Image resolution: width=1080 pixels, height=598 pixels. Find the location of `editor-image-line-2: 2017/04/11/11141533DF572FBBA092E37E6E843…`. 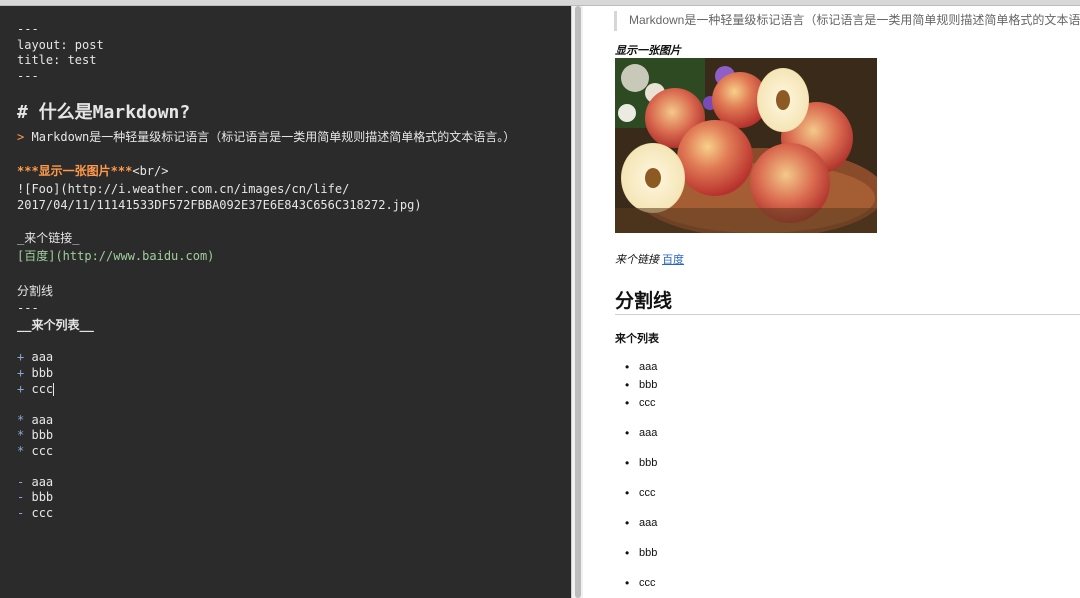

editor-image-line-2: 2017/04/11/11141533DF572FBBA092E37E6E843… is located at coordinates (219, 205).